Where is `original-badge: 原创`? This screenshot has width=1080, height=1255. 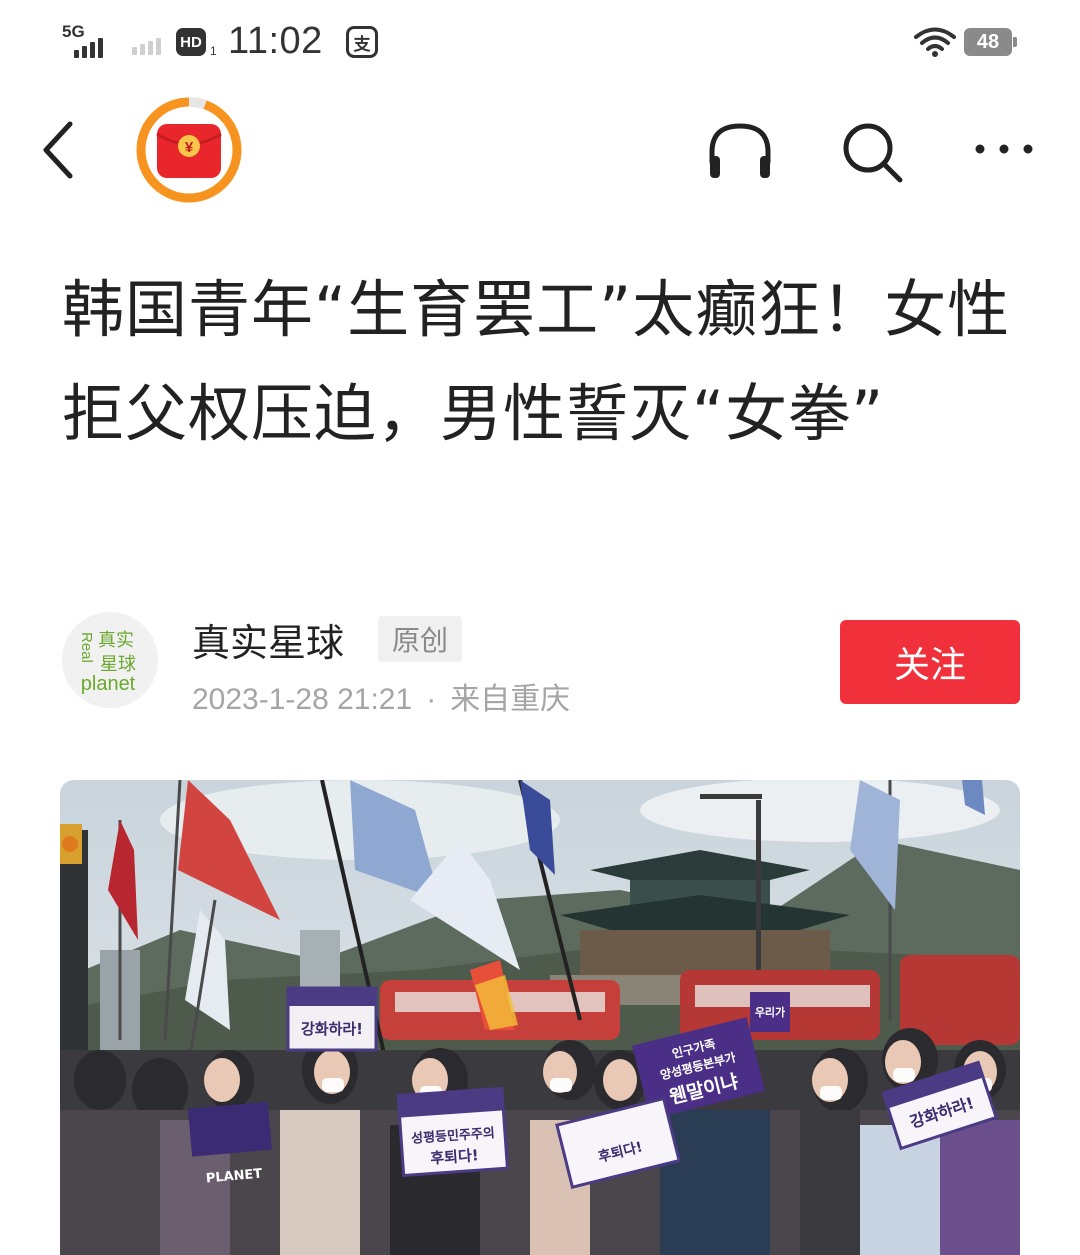
original-badge: 原创 is located at coordinates (420, 639).